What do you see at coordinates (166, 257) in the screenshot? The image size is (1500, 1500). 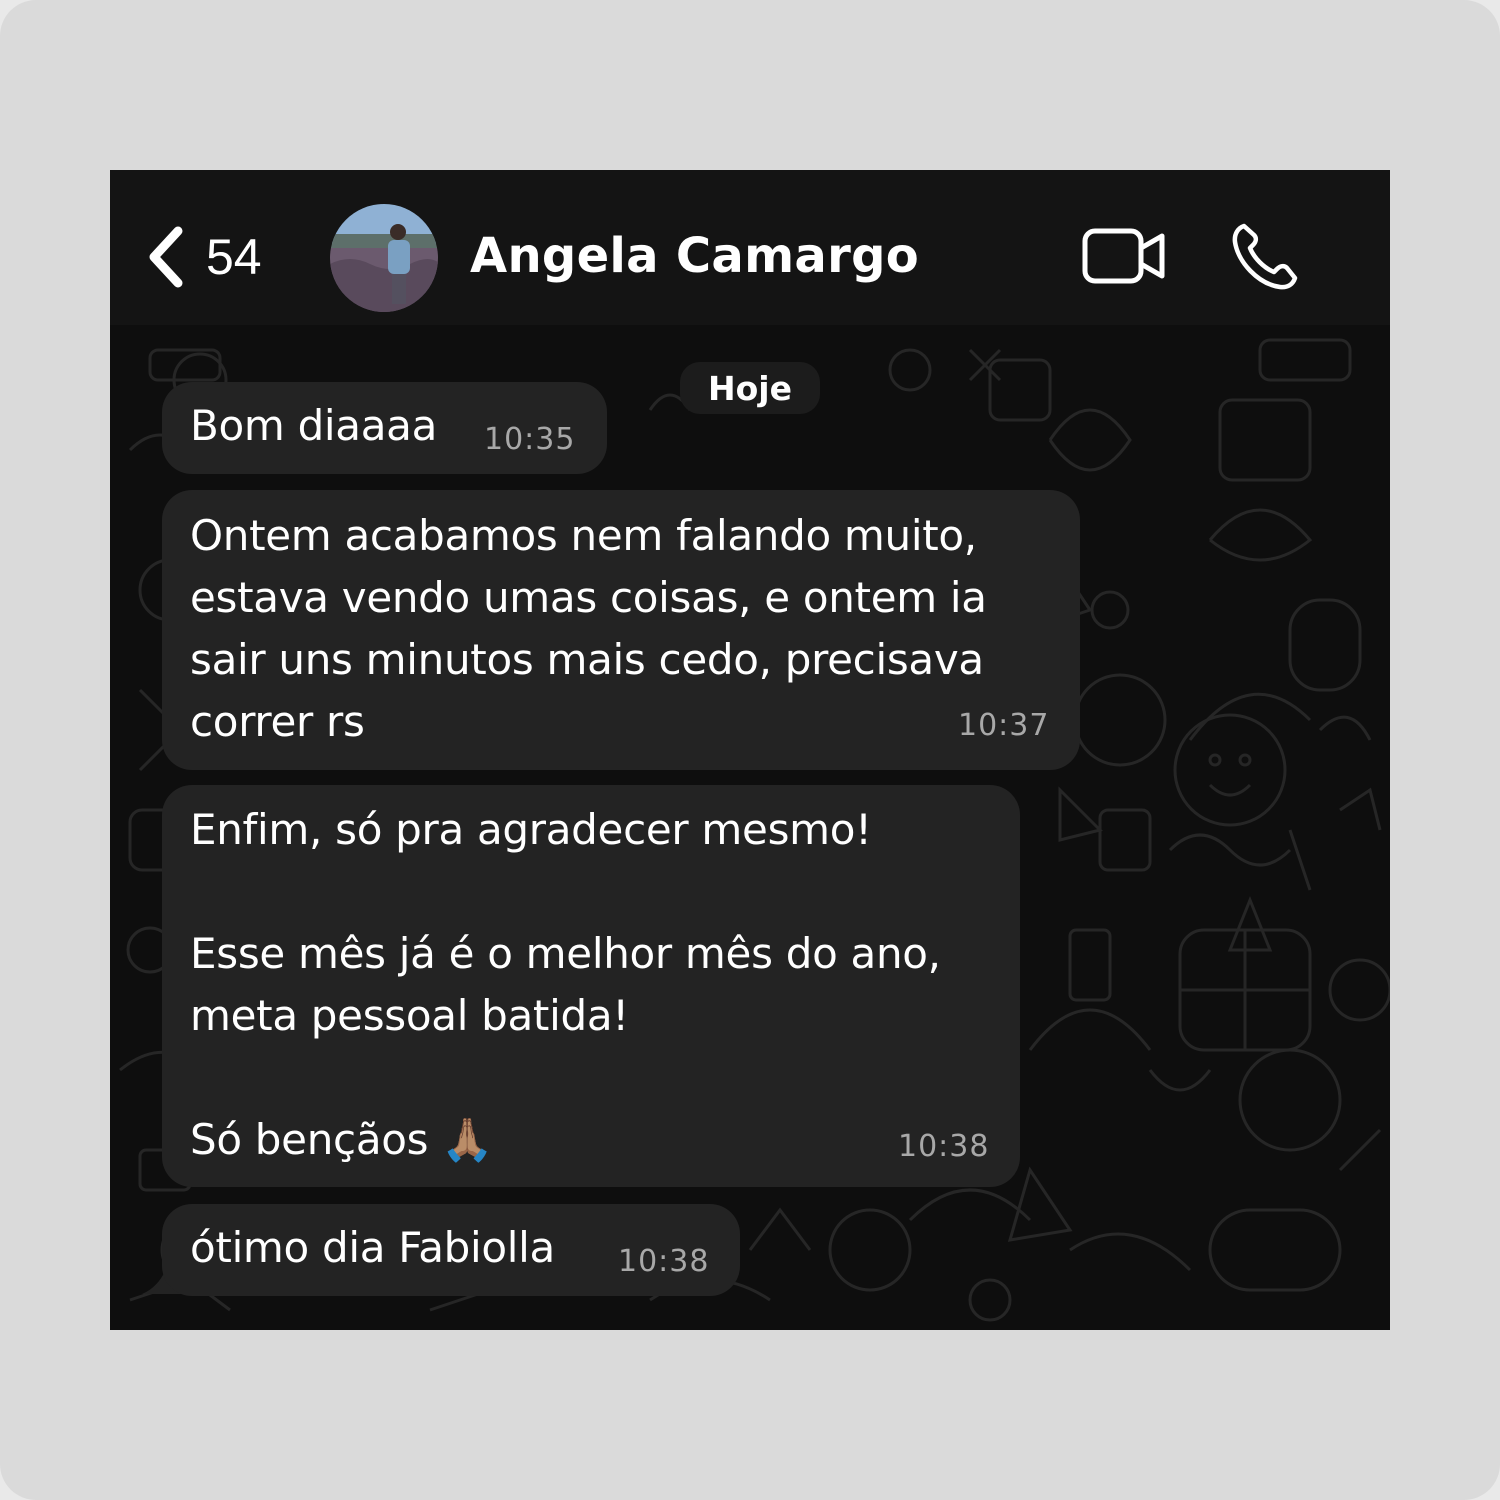 I see `chevron-left-icon` at bounding box center [166, 257].